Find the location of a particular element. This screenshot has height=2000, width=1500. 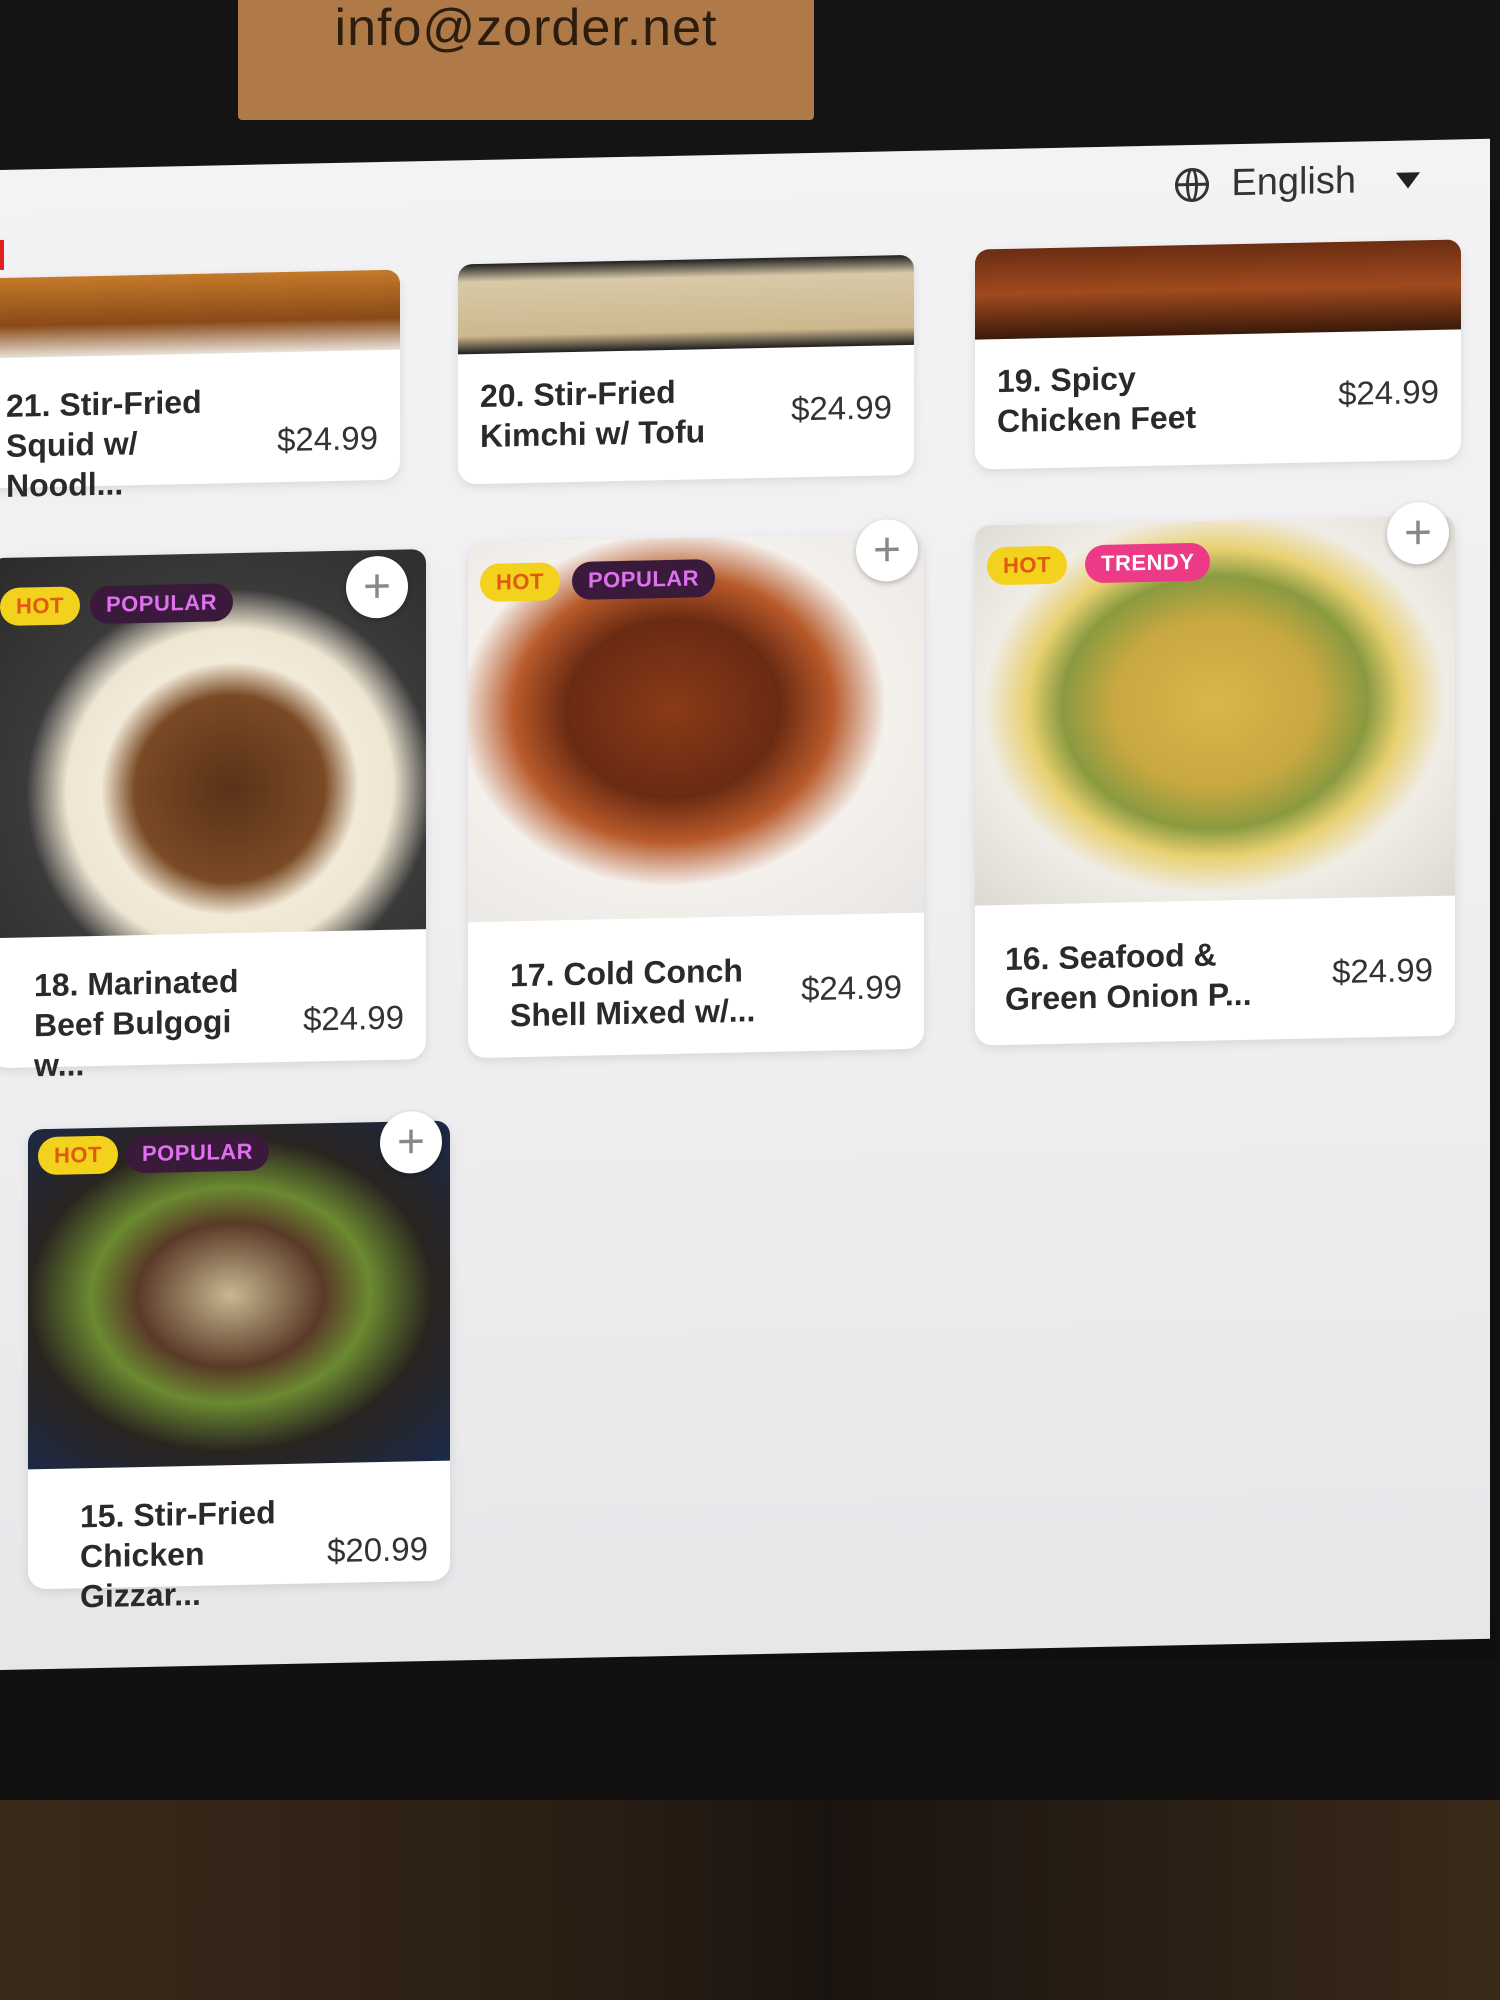

item-price: $20.99 is located at coordinates (377, 1550).